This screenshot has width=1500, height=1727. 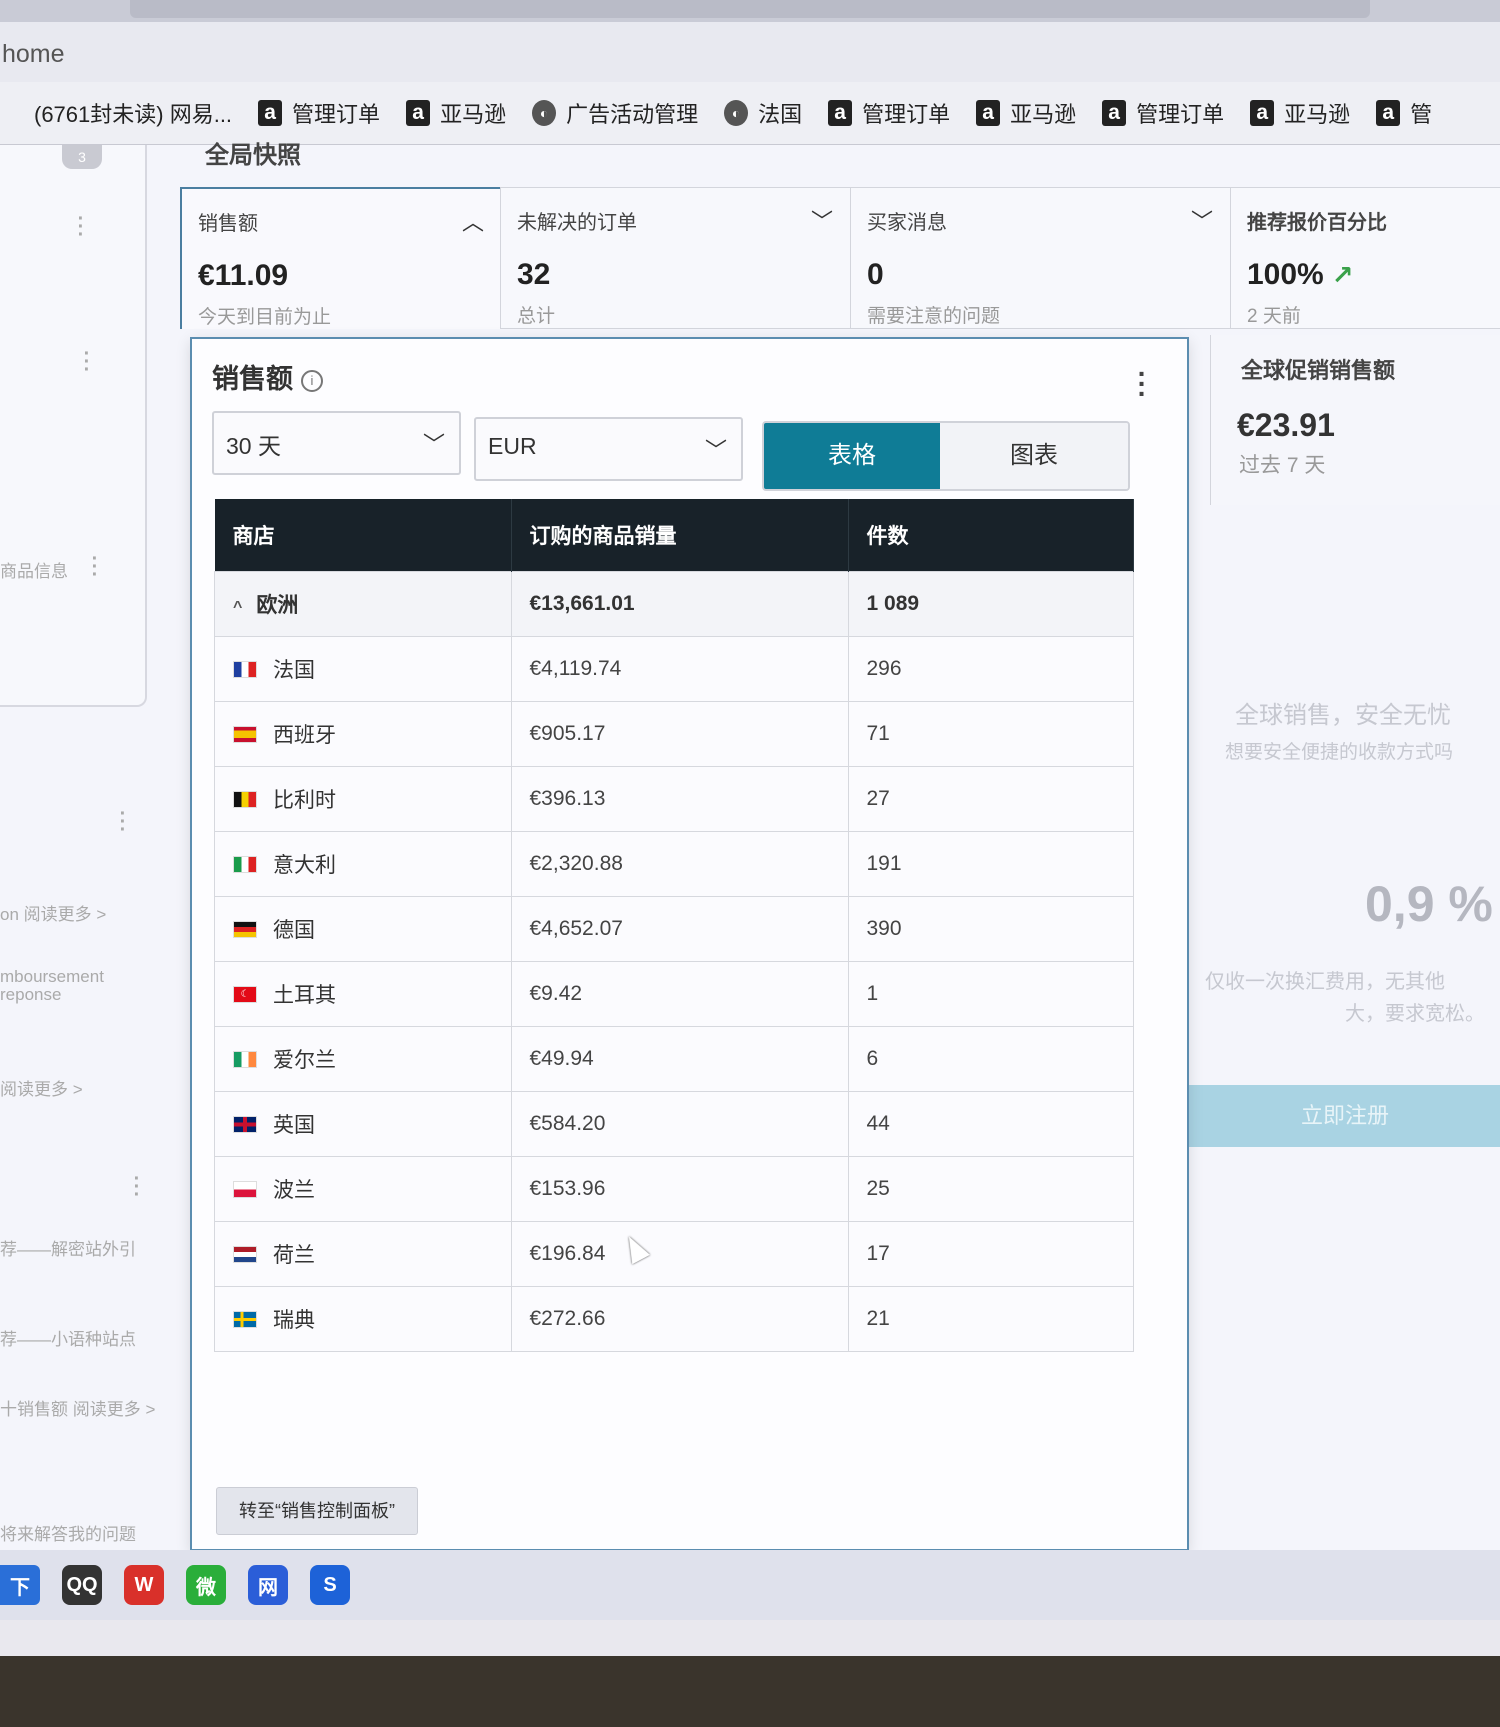 I want to click on bookmark-amazon-3: a 亚马逊, so click(x=1300, y=113).